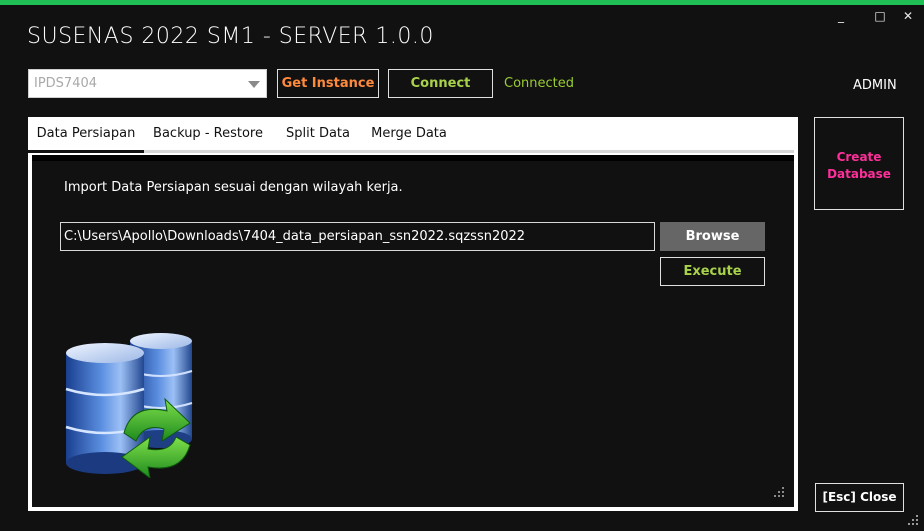  I want to click on maximize-icon: □, so click(880, 16).